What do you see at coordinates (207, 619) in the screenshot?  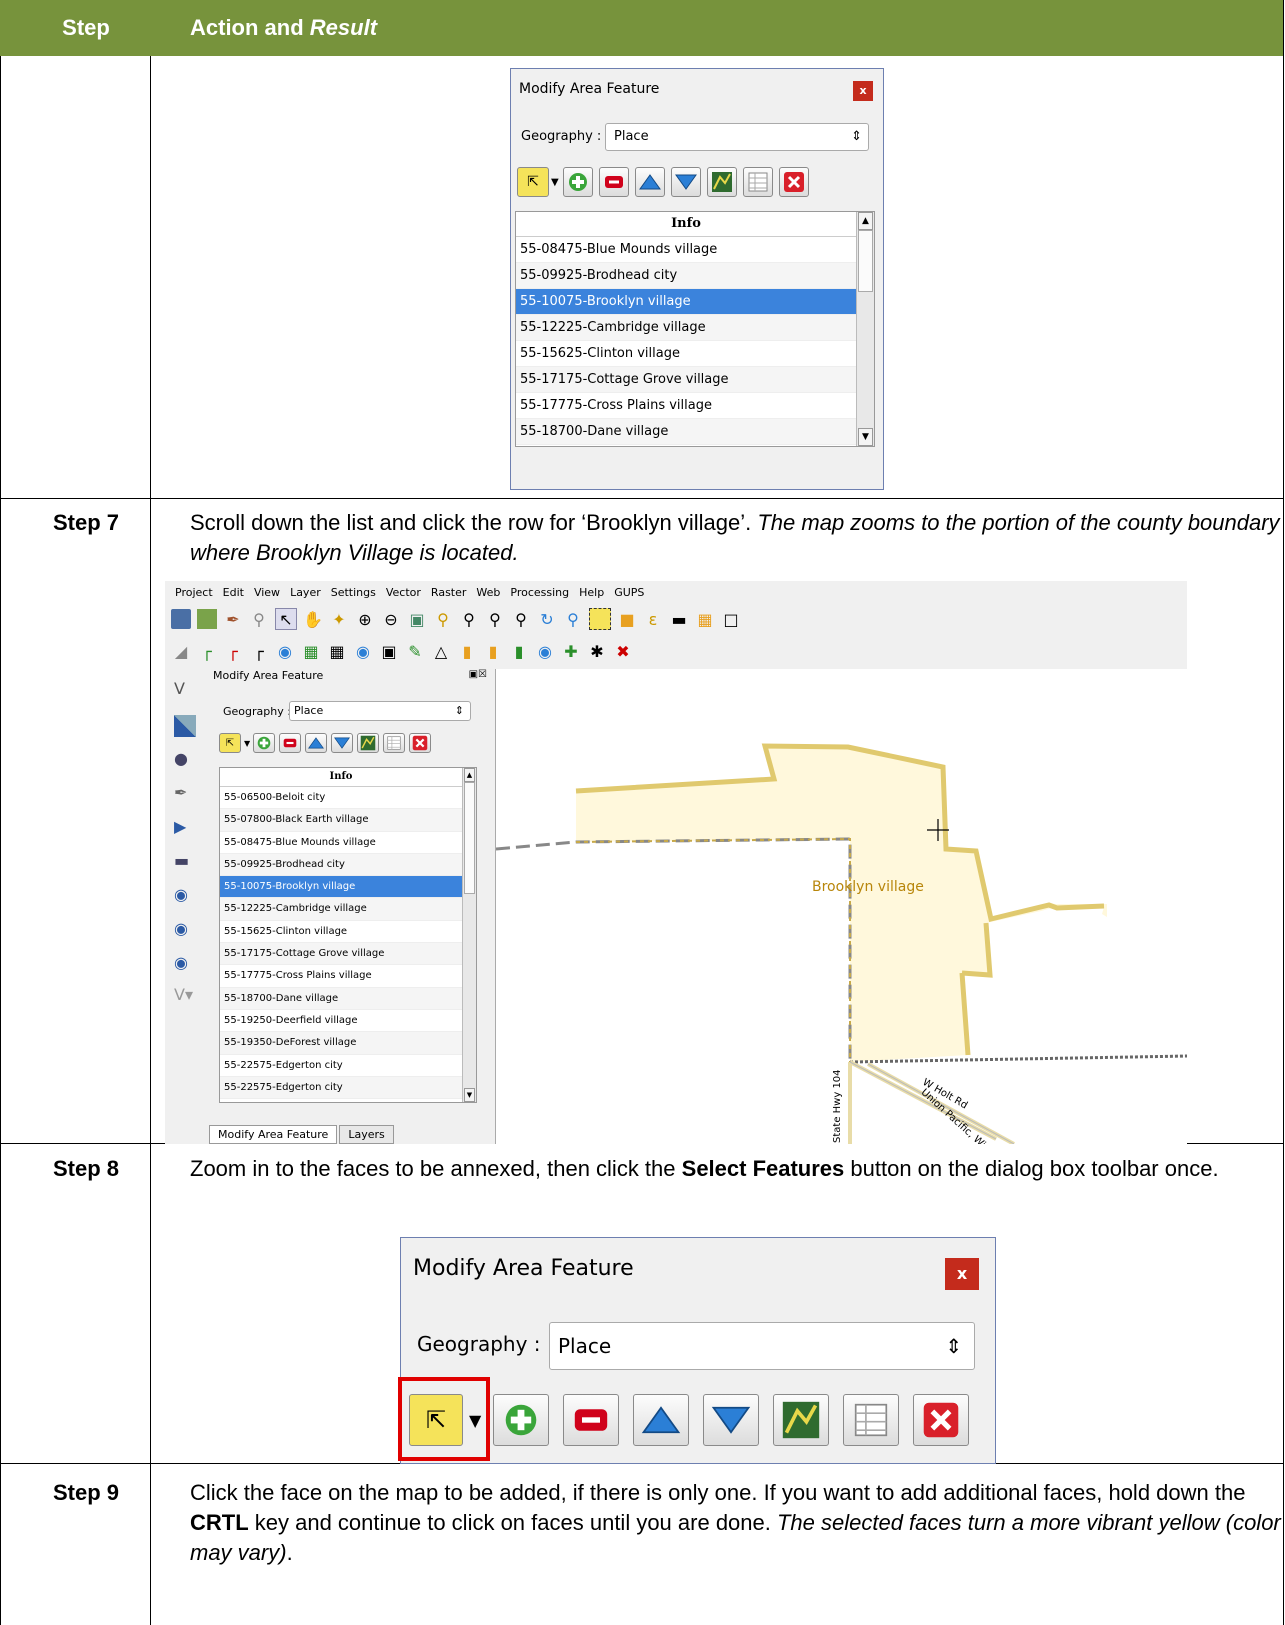 I see `new-layer-icon` at bounding box center [207, 619].